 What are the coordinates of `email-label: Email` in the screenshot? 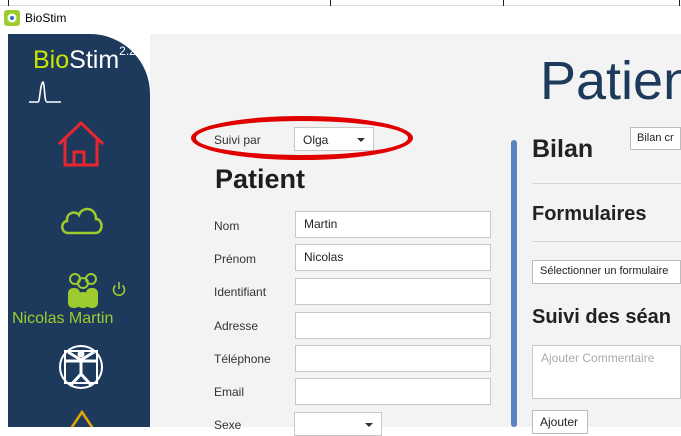 It's located at (229, 392).